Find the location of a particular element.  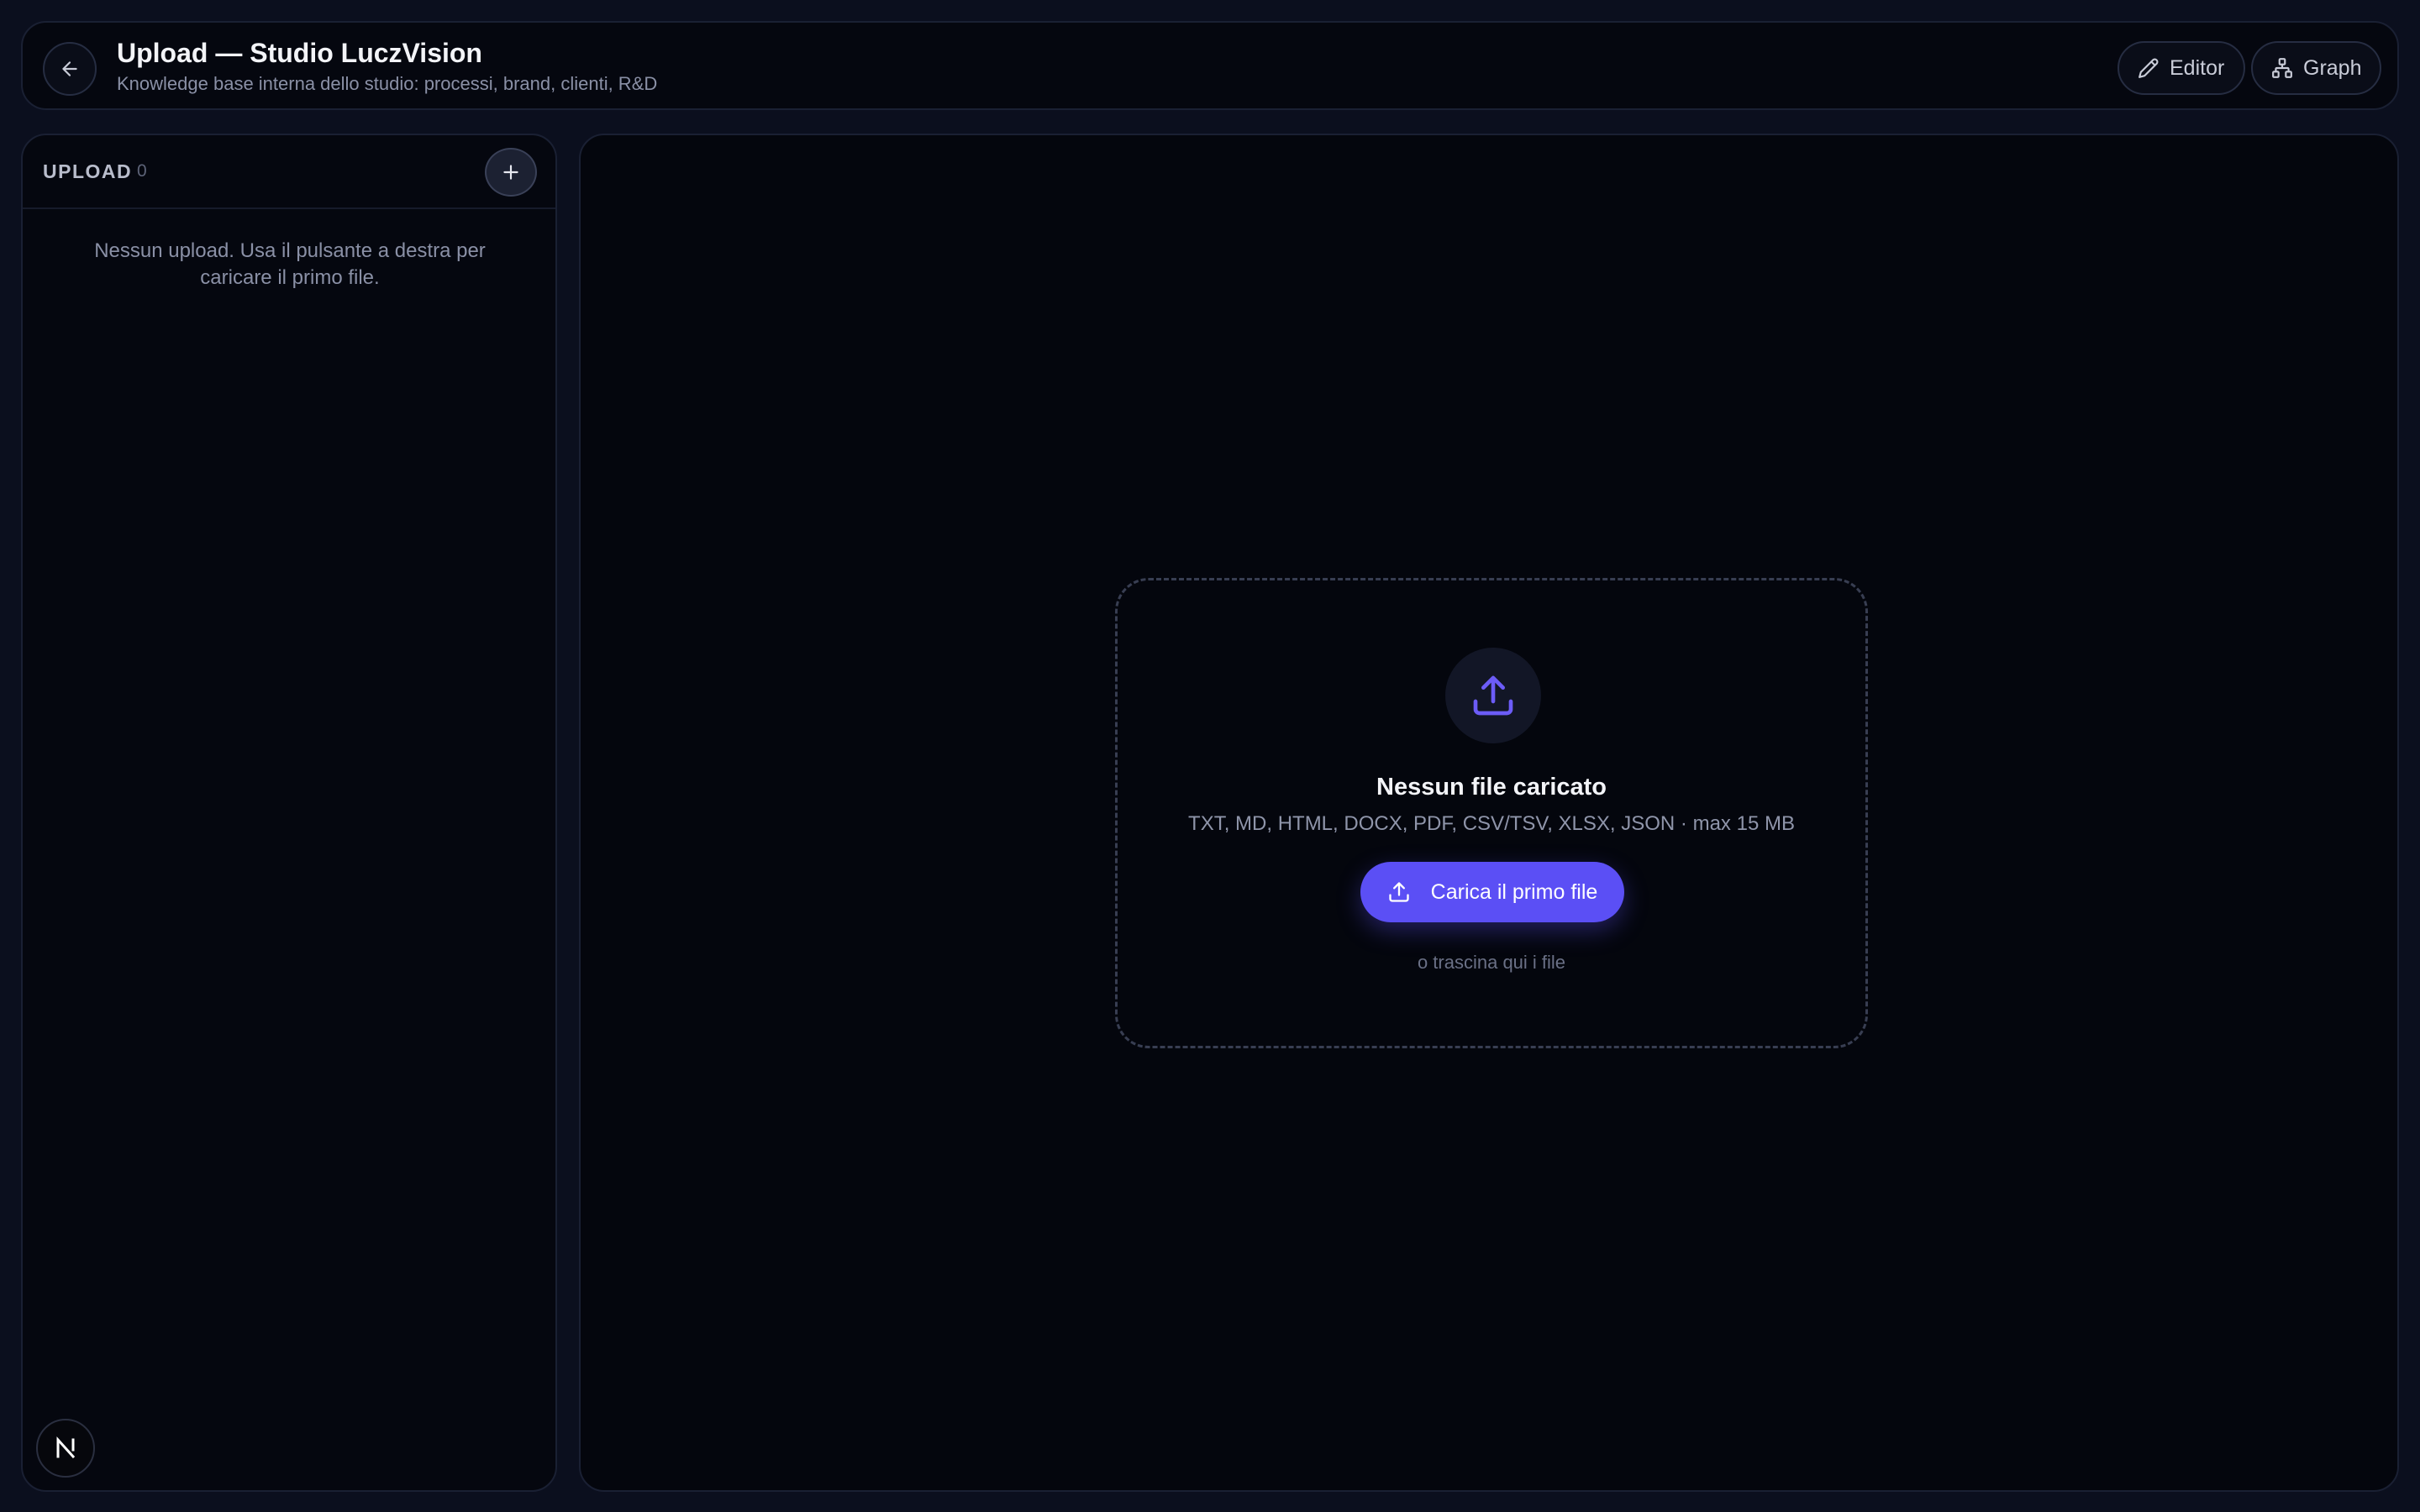

graph-button: Graph is located at coordinates (2316, 68).